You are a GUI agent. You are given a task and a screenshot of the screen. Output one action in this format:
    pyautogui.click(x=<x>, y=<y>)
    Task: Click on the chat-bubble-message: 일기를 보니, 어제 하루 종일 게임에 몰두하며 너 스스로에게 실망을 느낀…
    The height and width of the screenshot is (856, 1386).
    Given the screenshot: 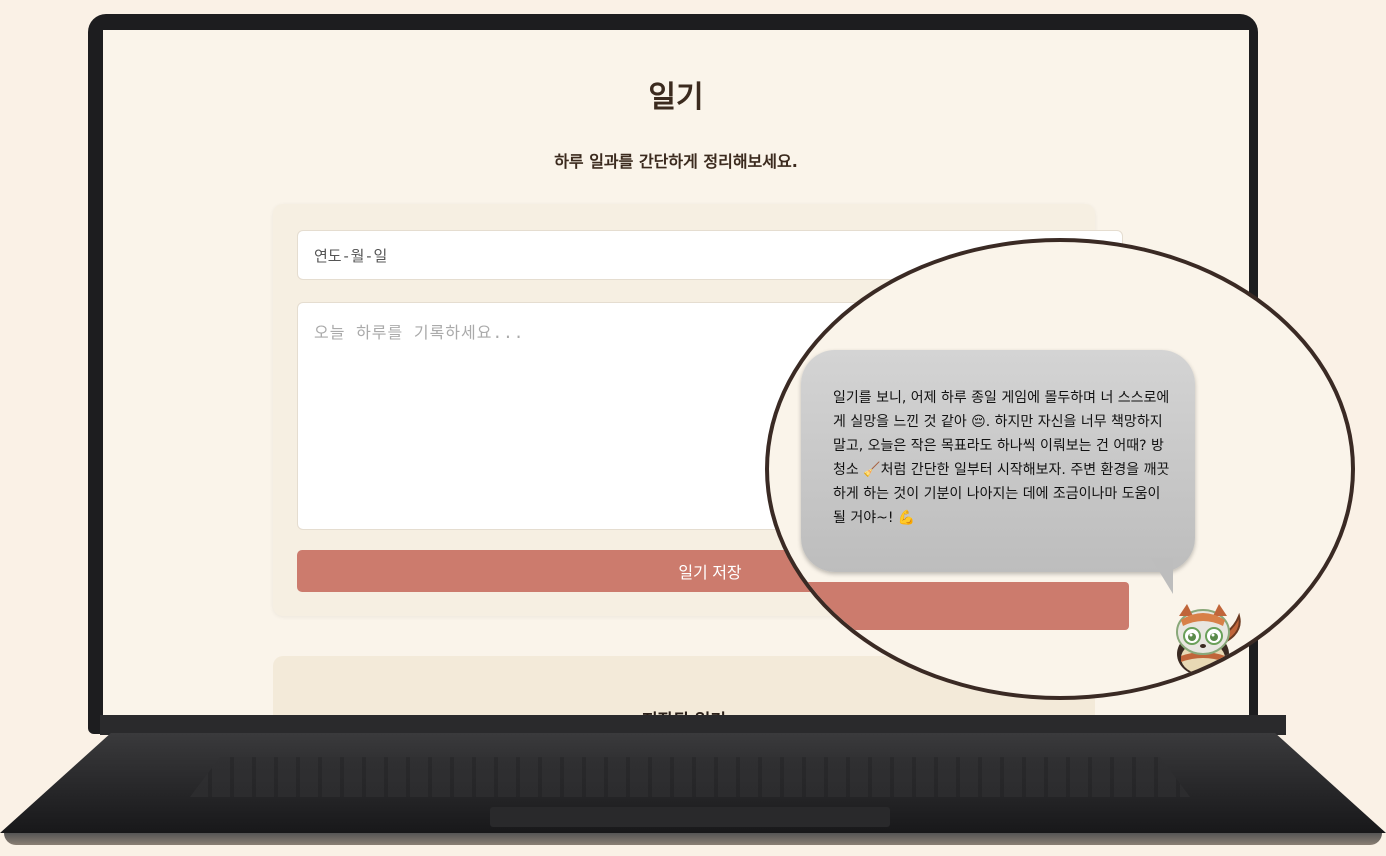 What is the action you would take?
    pyautogui.click(x=1001, y=458)
    